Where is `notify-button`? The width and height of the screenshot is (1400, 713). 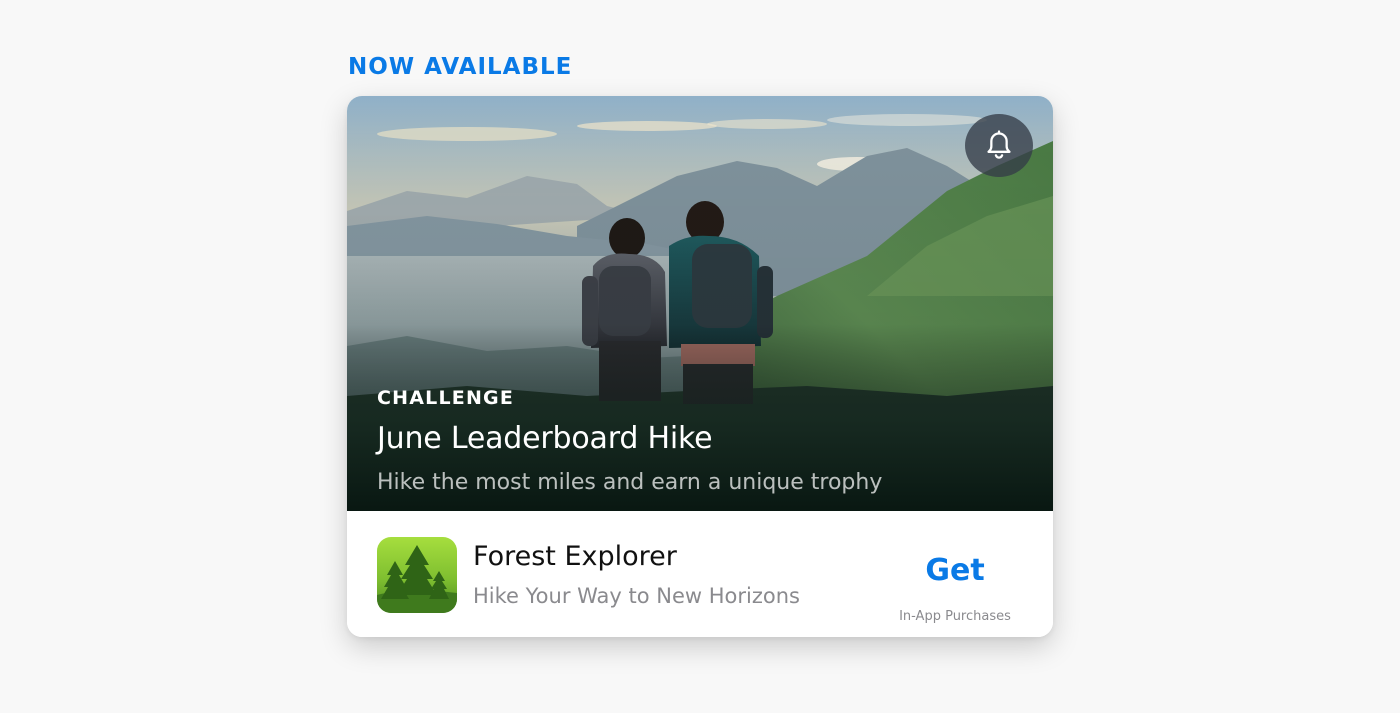
notify-button is located at coordinates (999, 145).